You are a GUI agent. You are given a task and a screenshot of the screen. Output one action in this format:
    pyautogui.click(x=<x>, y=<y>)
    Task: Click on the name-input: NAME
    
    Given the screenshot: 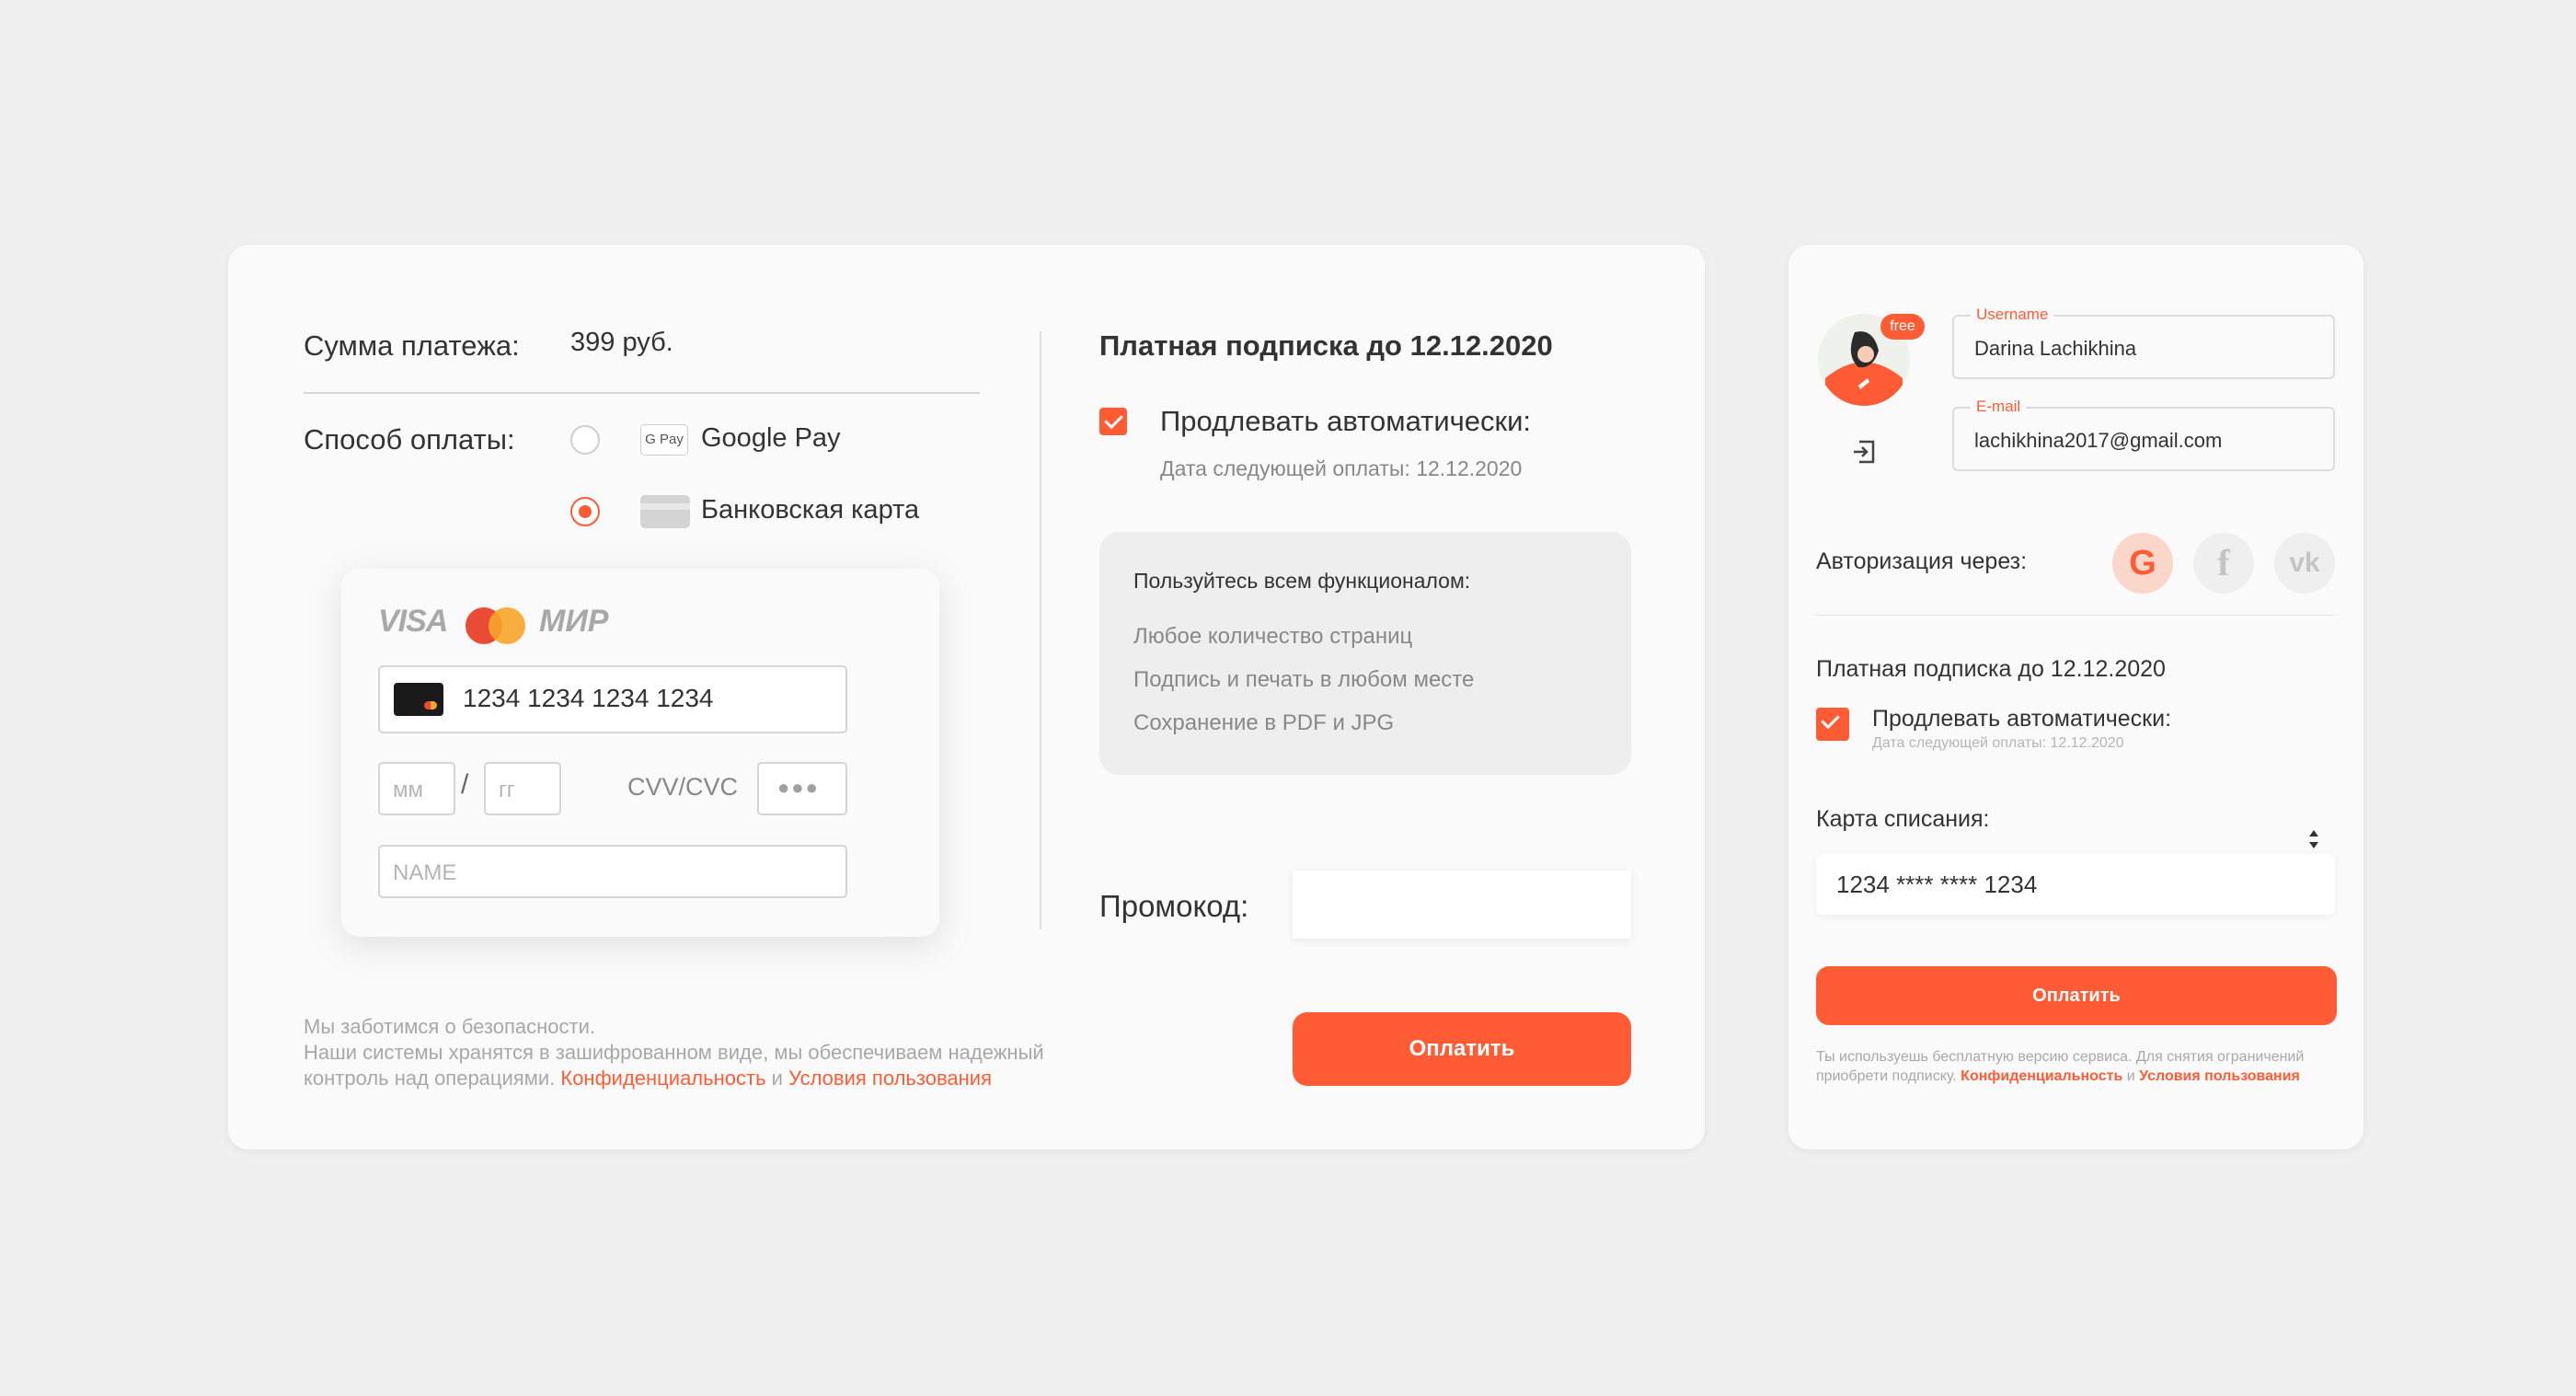 What is the action you would take?
    pyautogui.click(x=612, y=872)
    